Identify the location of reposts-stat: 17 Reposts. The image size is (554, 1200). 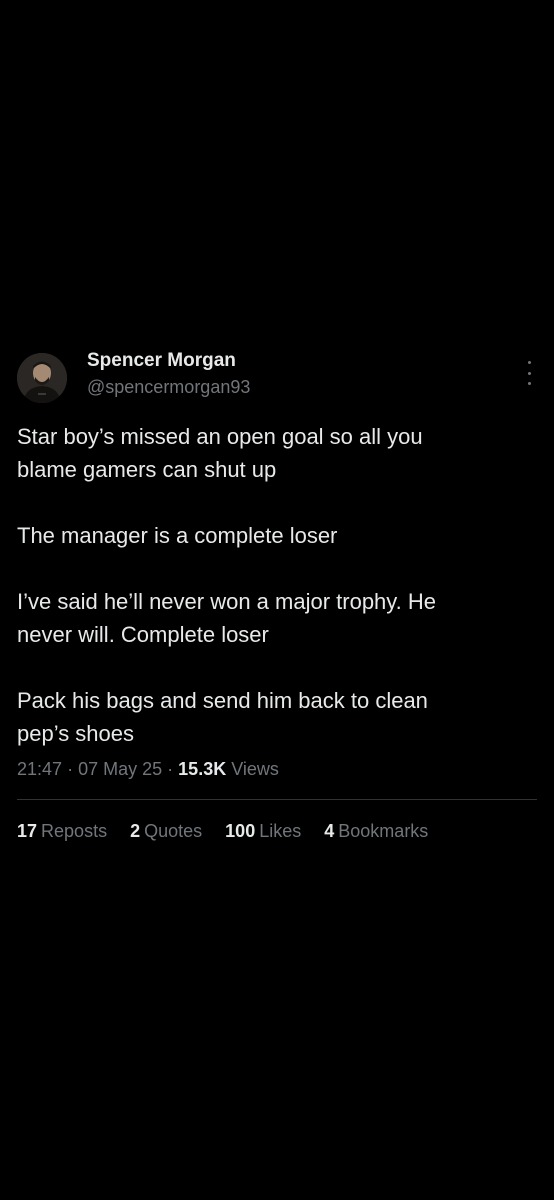
(62, 831).